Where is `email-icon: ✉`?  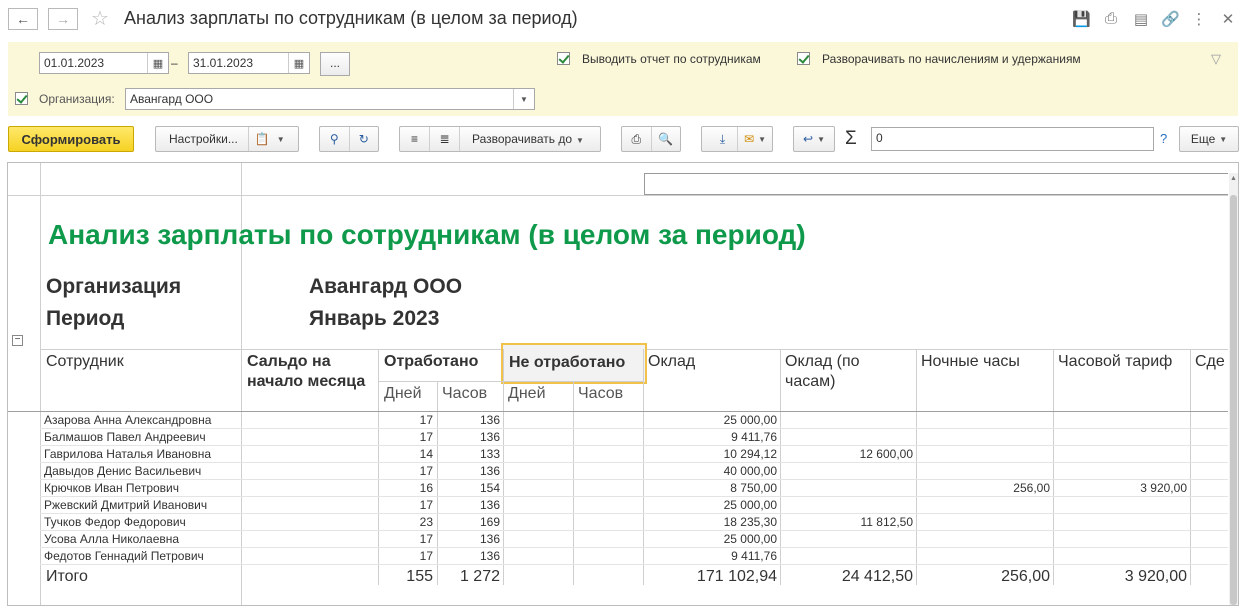 email-icon: ✉ is located at coordinates (746, 139).